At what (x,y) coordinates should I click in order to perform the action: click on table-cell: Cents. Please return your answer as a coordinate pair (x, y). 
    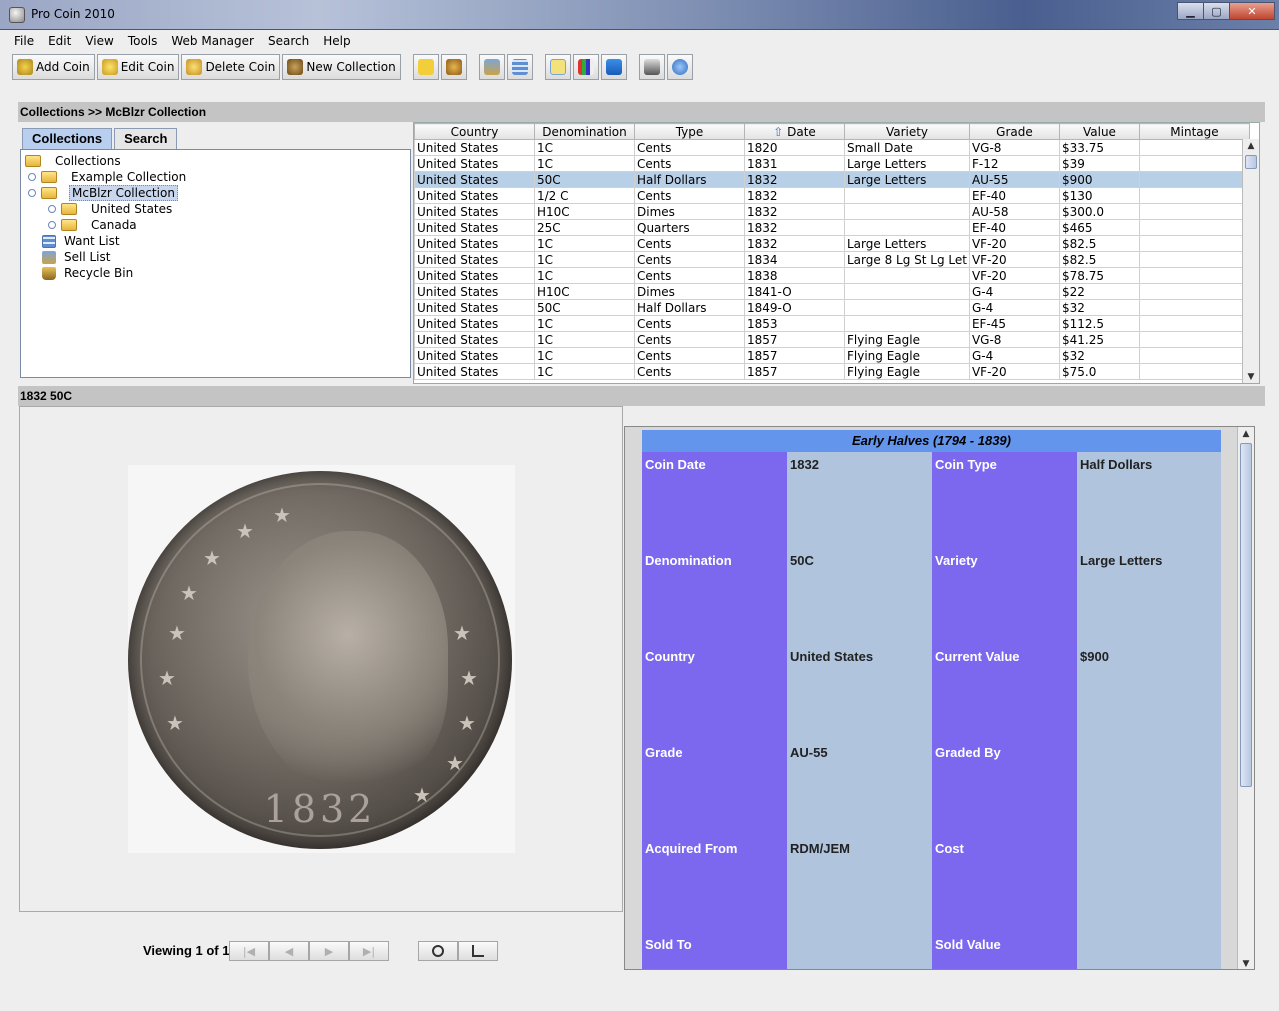
    Looking at the image, I should click on (689, 243).